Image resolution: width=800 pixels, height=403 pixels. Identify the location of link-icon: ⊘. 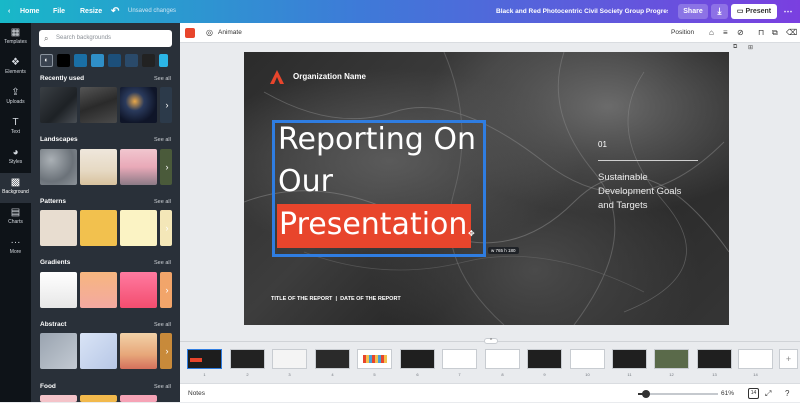
(740, 33).